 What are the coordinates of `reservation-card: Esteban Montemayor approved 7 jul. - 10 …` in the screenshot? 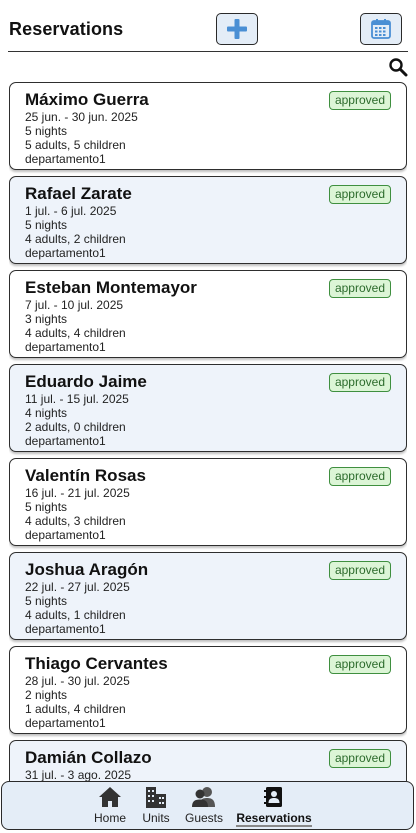 It's located at (208, 314).